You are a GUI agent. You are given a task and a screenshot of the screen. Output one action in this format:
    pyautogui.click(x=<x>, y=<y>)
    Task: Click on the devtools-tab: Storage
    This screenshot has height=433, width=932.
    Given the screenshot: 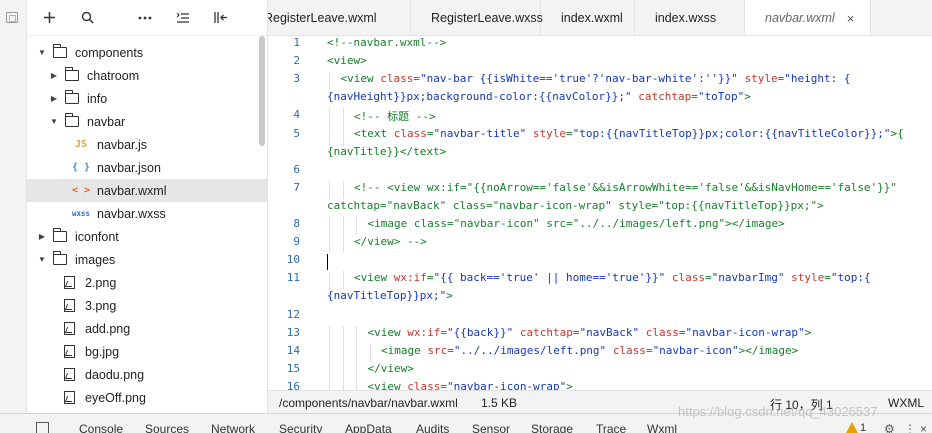 What is the action you would take?
    pyautogui.click(x=552, y=427)
    